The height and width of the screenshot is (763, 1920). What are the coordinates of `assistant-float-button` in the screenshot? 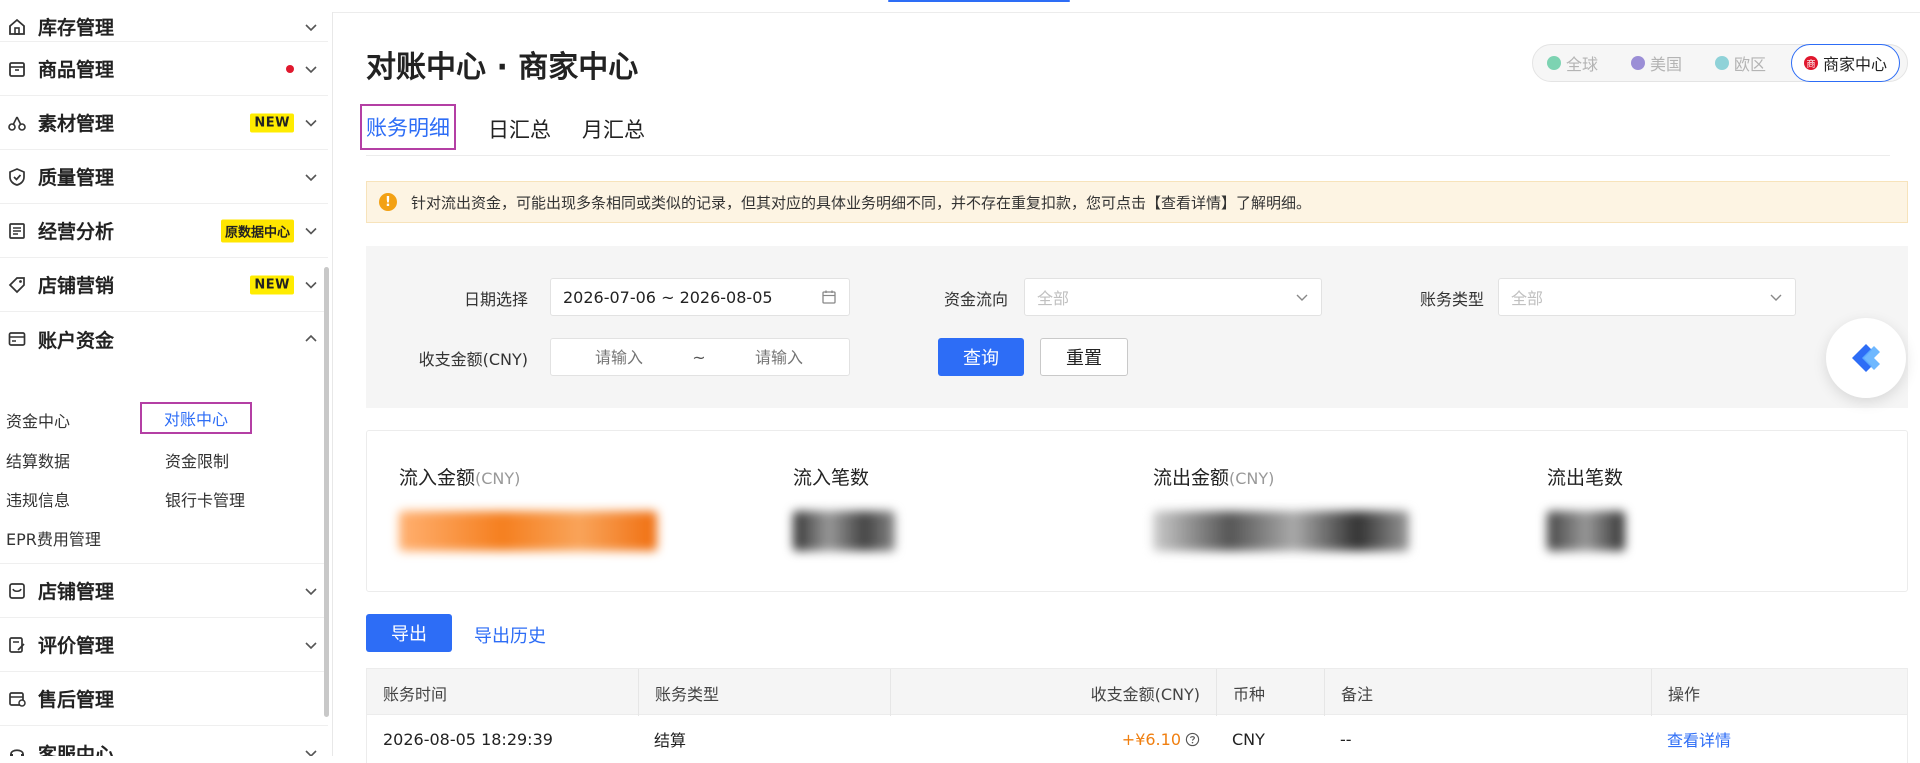 It's located at (1866, 358).